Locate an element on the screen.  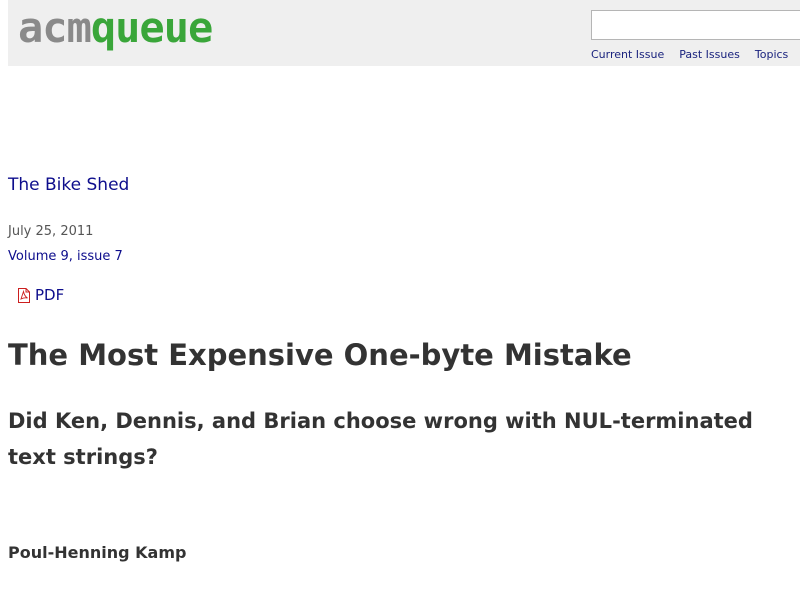
logo-queue-text: queue is located at coordinates (151, 27).